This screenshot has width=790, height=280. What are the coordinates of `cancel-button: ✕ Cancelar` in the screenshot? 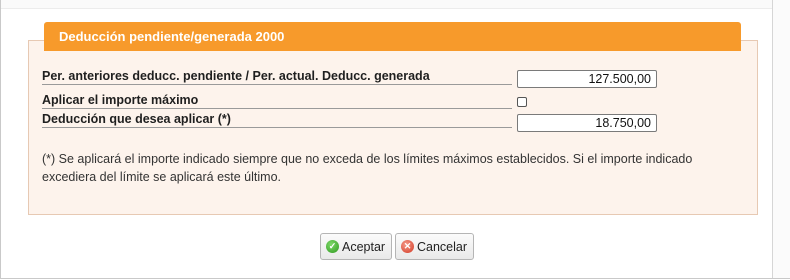 It's located at (435, 246).